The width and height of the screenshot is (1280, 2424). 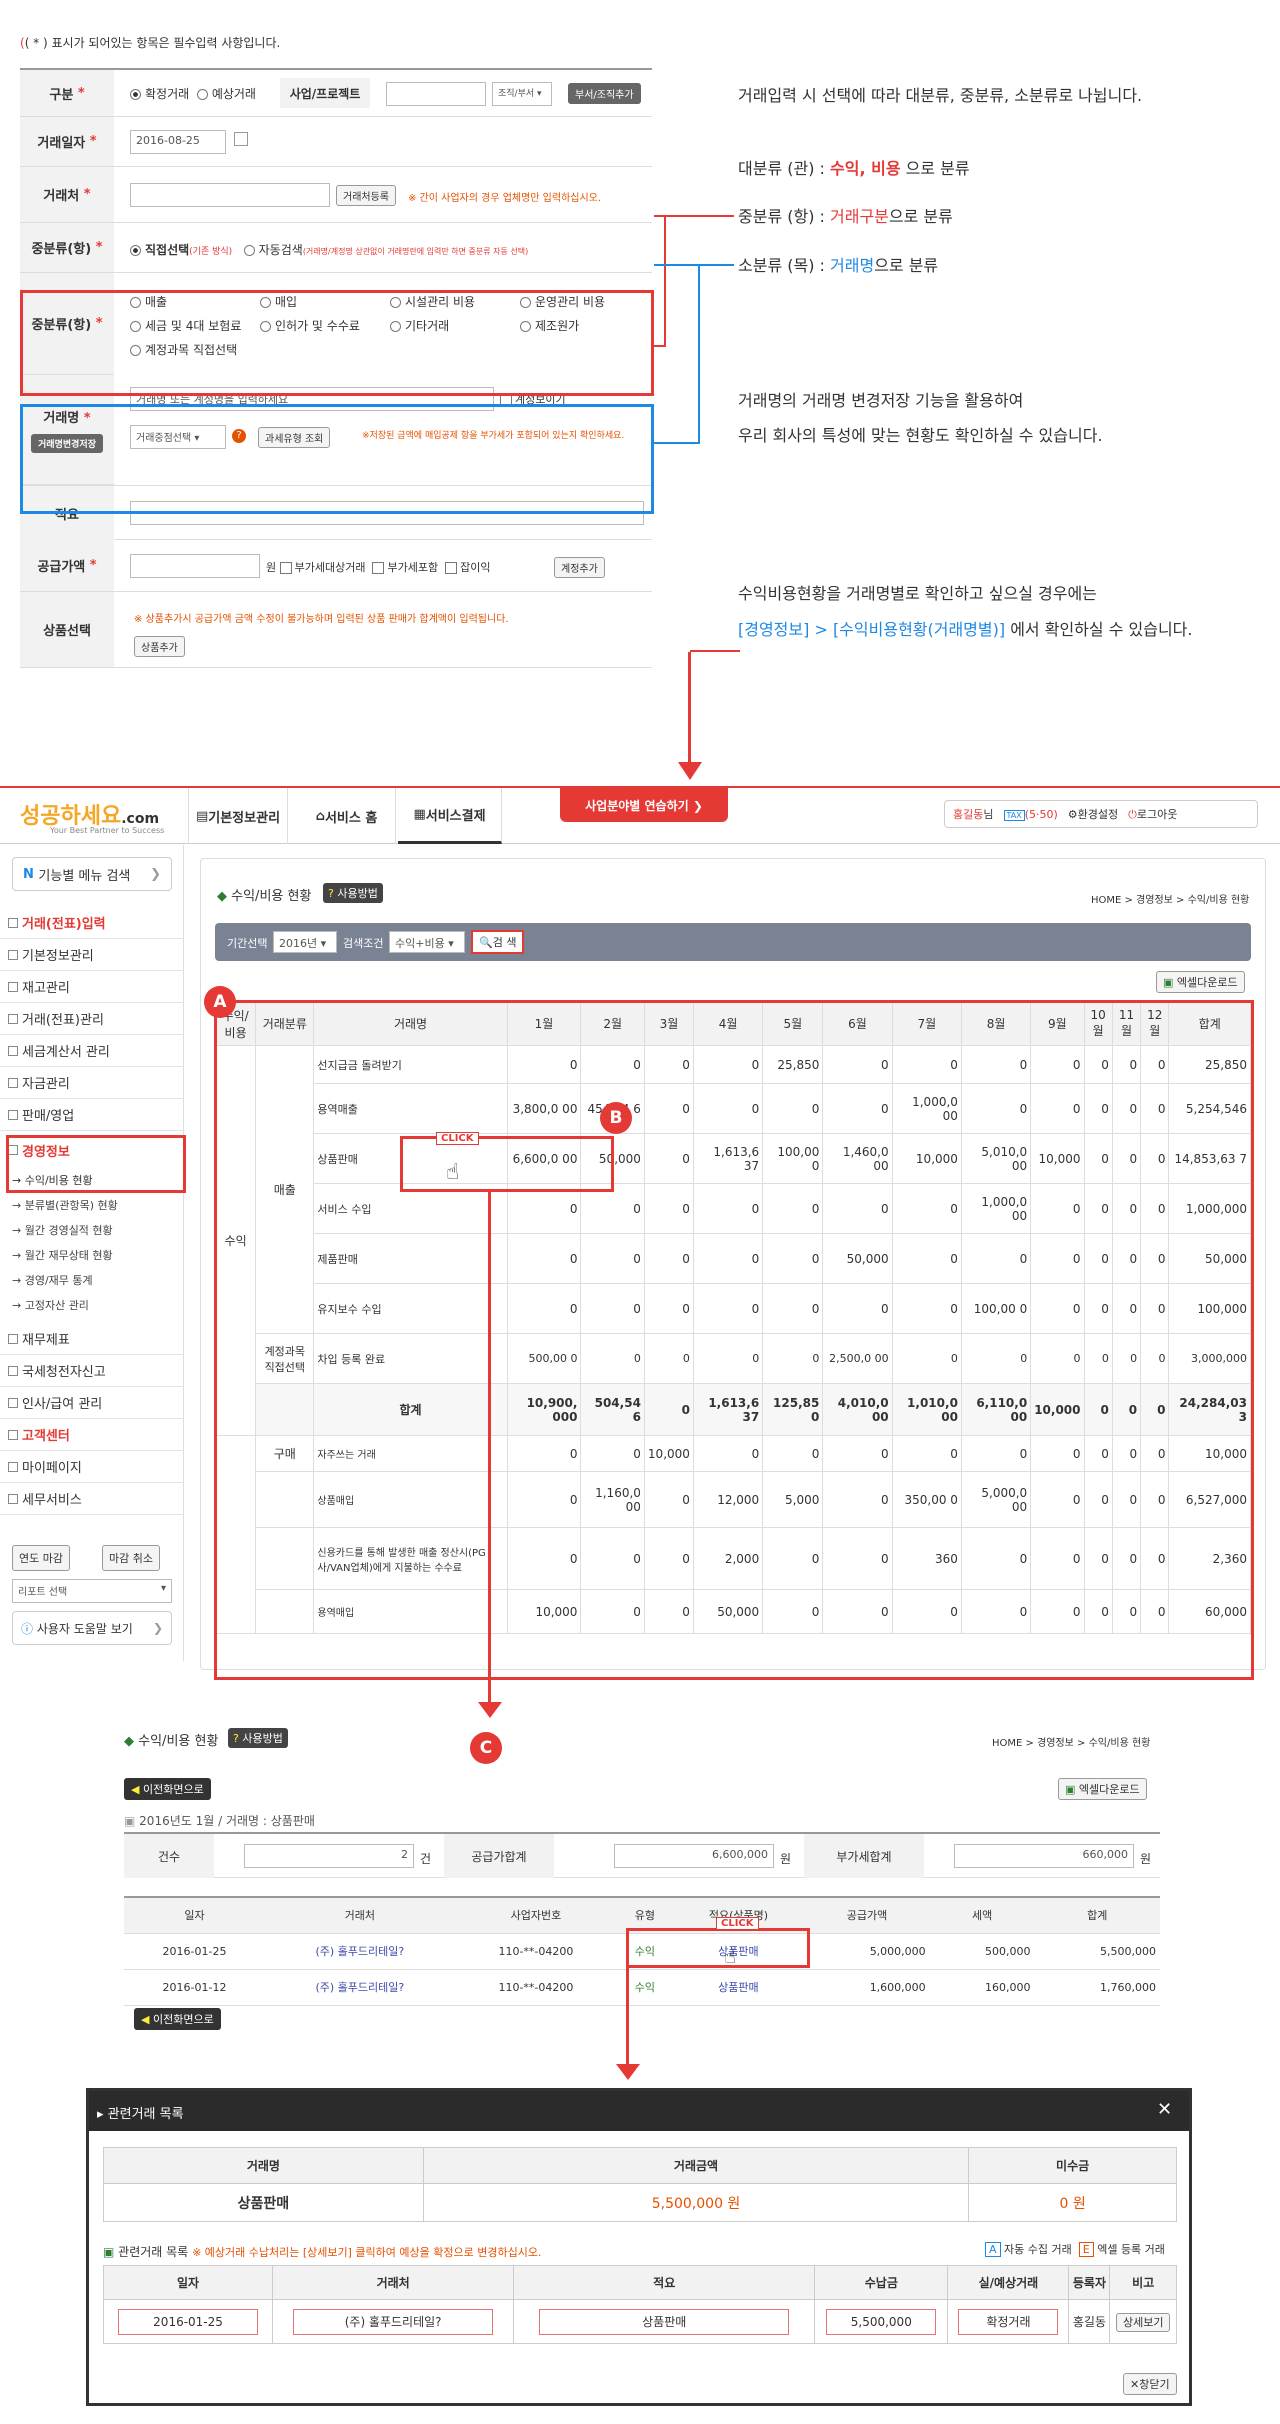 I want to click on tab-service-home: ⌂ 서비스 홈, so click(x=347, y=816).